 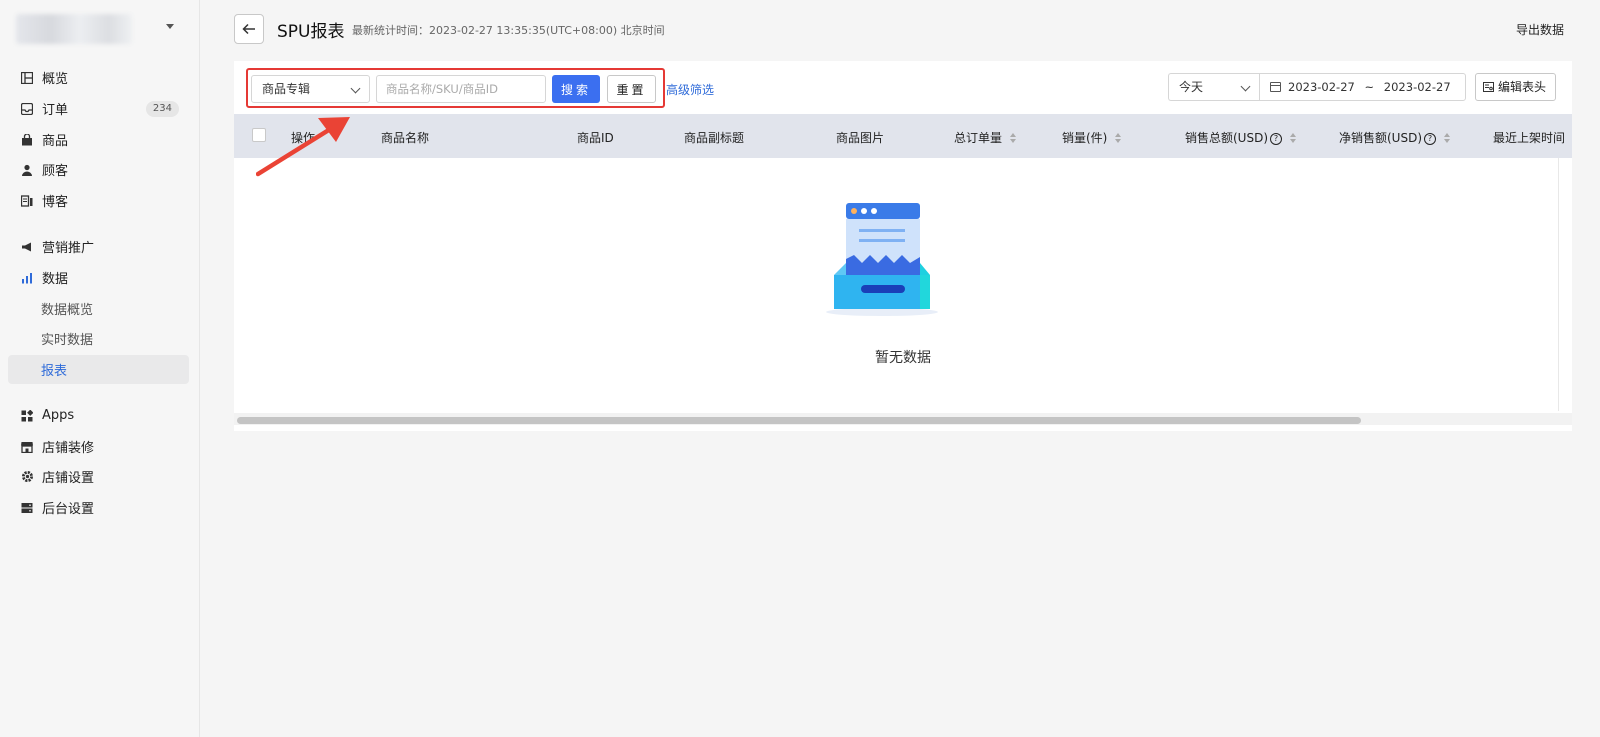 What do you see at coordinates (461, 89) in the screenshot?
I see `search-input` at bounding box center [461, 89].